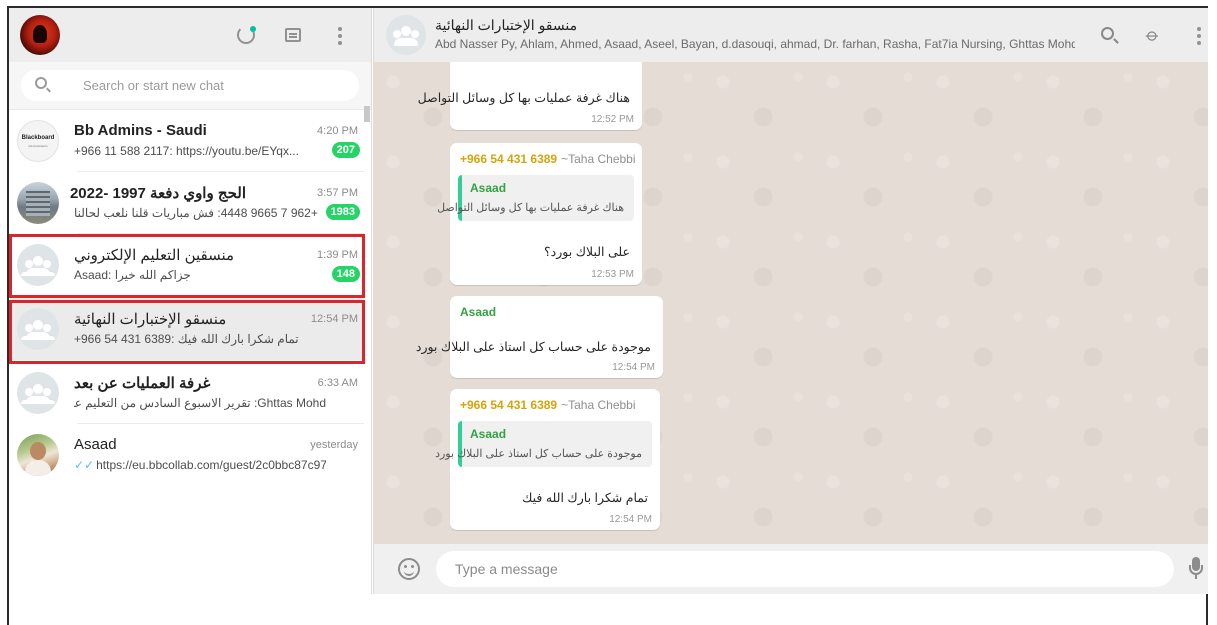 This screenshot has width=1217, height=625. What do you see at coordinates (38, 138) in the screenshot?
I see `avatar-logo-text: Blackboard` at bounding box center [38, 138].